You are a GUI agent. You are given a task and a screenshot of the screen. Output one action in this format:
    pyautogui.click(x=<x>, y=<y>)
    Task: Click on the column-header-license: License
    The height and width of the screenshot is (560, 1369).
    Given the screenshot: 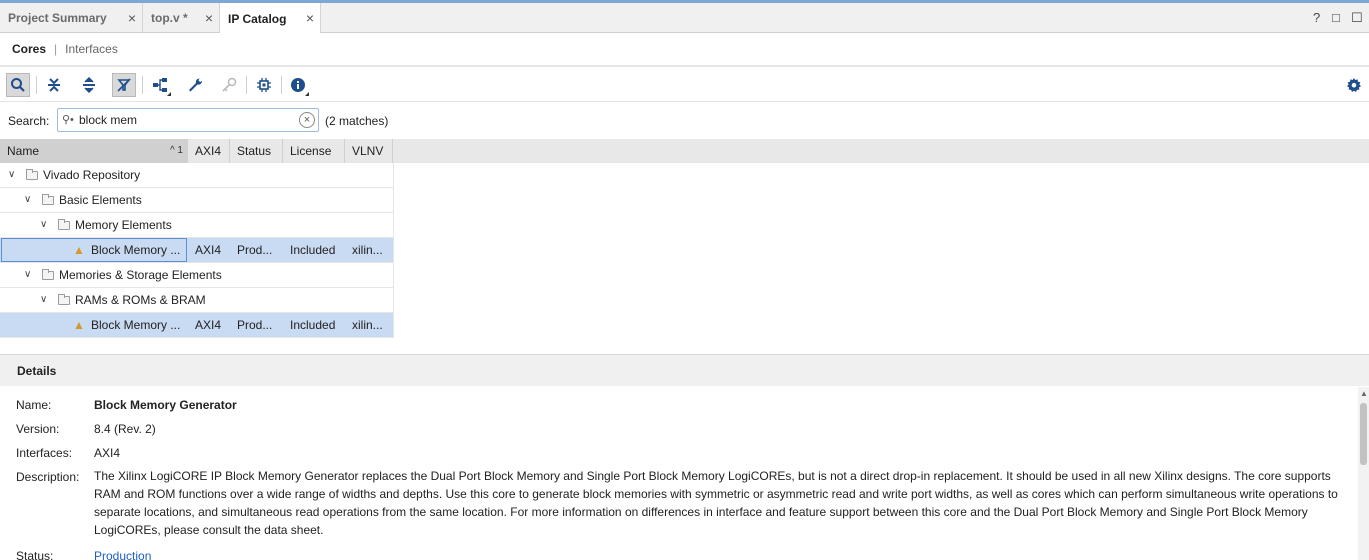 What is the action you would take?
    pyautogui.click(x=314, y=151)
    